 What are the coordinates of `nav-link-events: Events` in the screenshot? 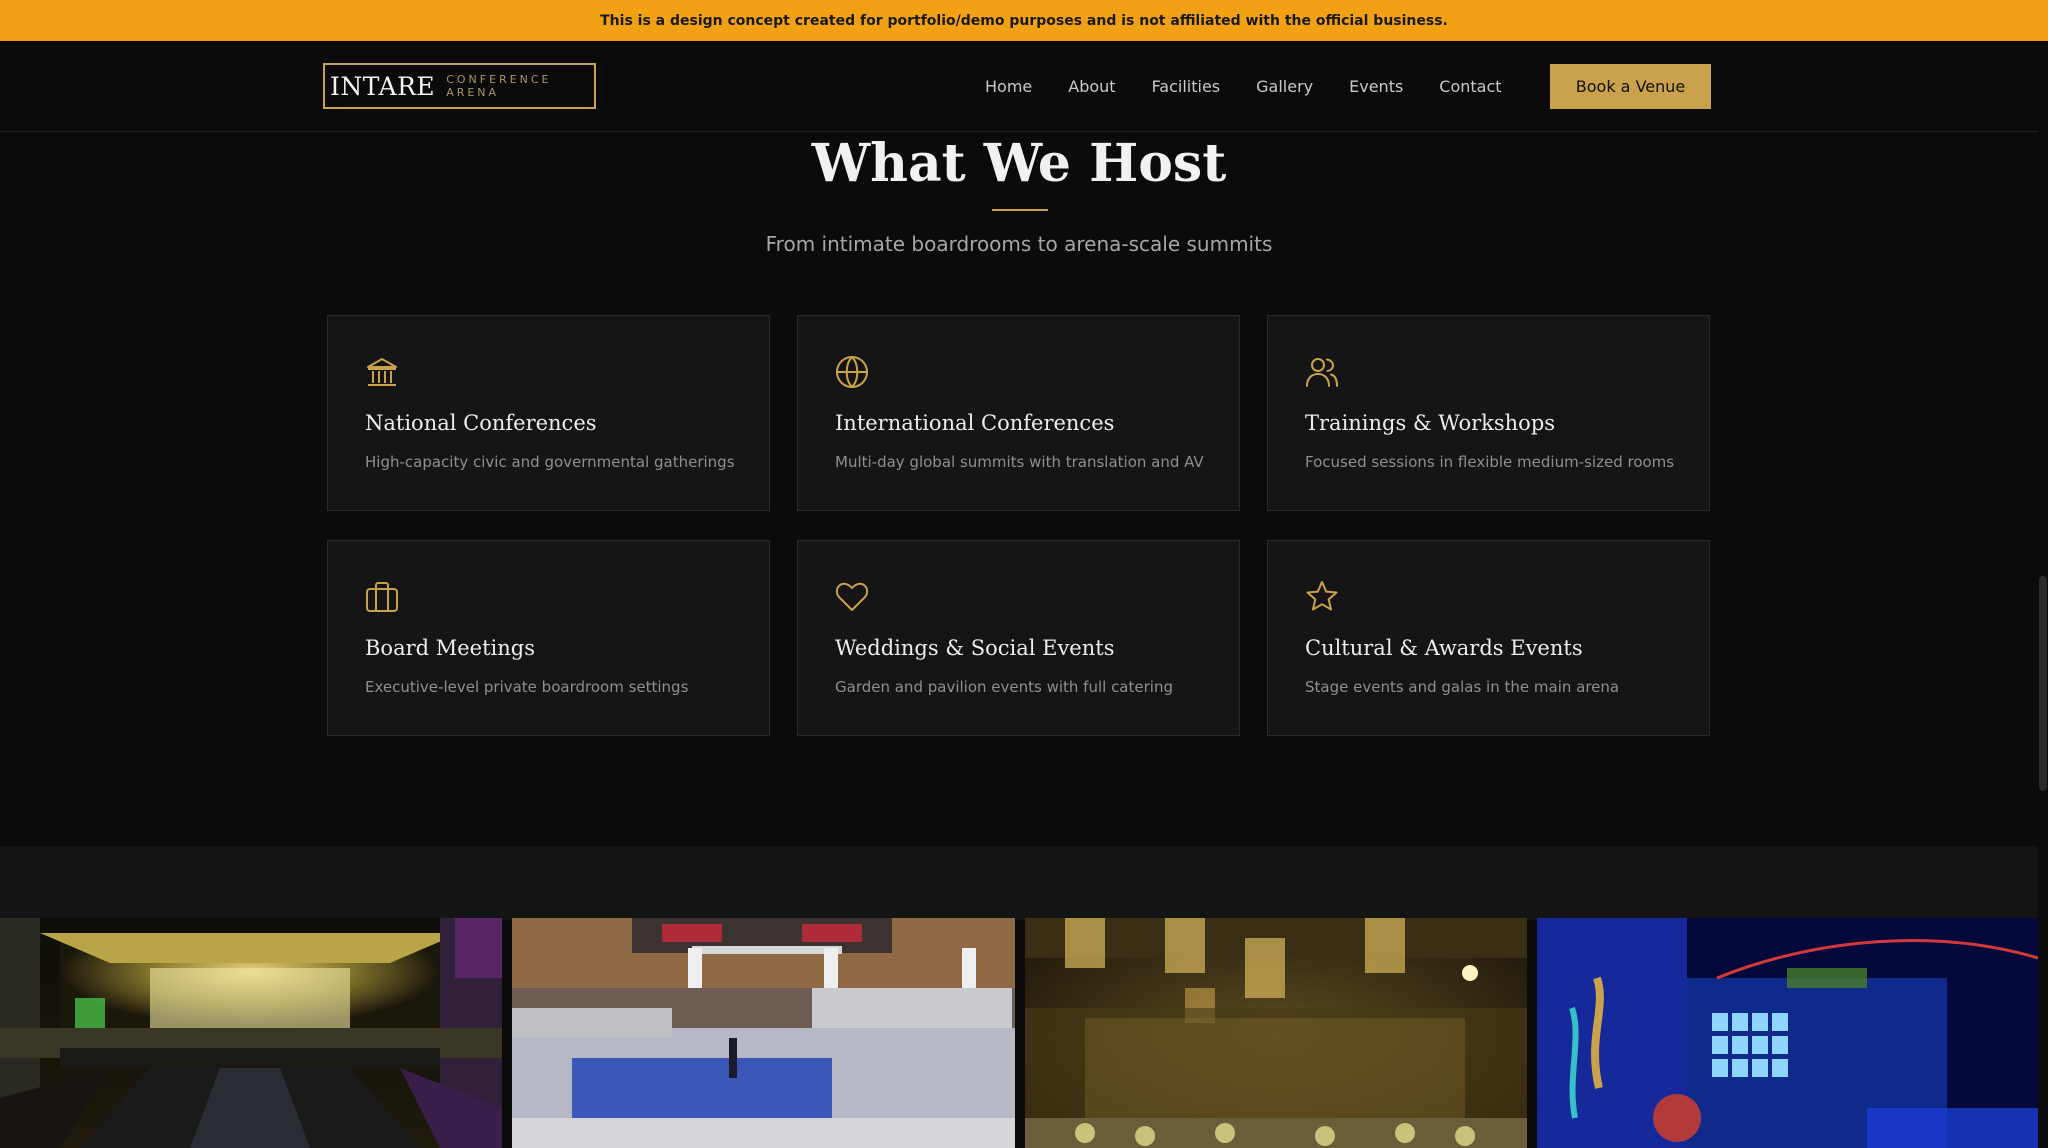 It's located at (1376, 86).